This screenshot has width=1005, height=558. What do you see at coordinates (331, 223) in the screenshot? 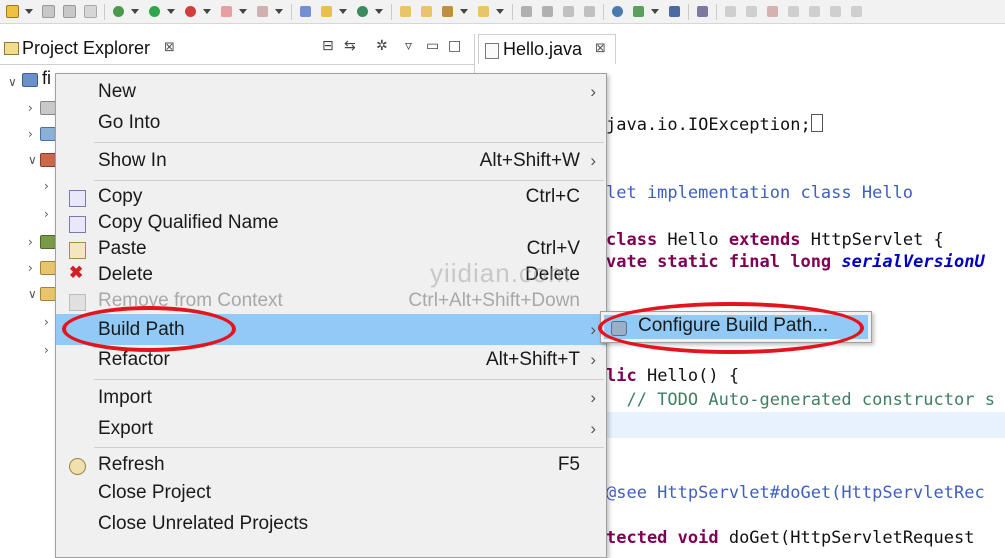
I see `menu-item-copy-qualified-name: Copy Qualified Name` at bounding box center [331, 223].